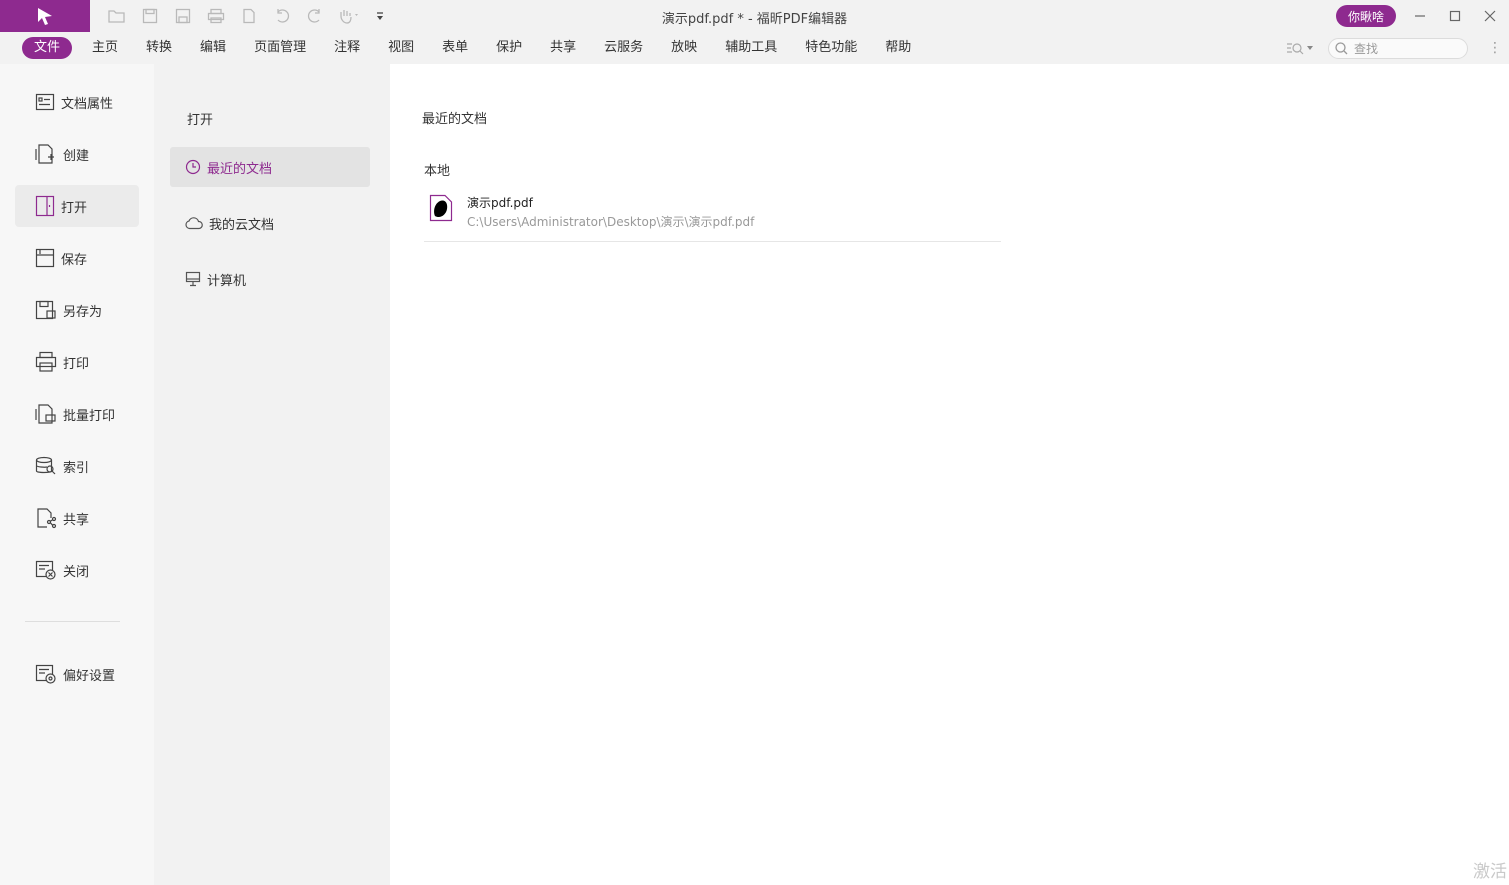  What do you see at coordinates (44, 154) in the screenshot?
I see `create-icon` at bounding box center [44, 154].